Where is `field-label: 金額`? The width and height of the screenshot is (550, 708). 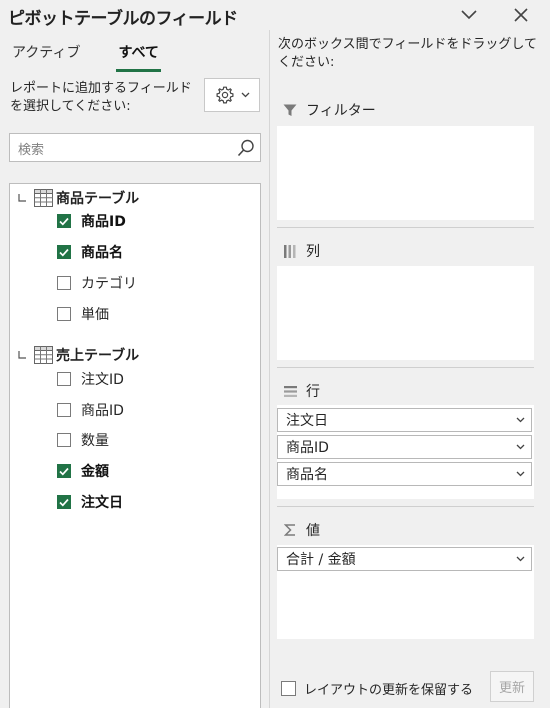 field-label: 金額 is located at coordinates (95, 472).